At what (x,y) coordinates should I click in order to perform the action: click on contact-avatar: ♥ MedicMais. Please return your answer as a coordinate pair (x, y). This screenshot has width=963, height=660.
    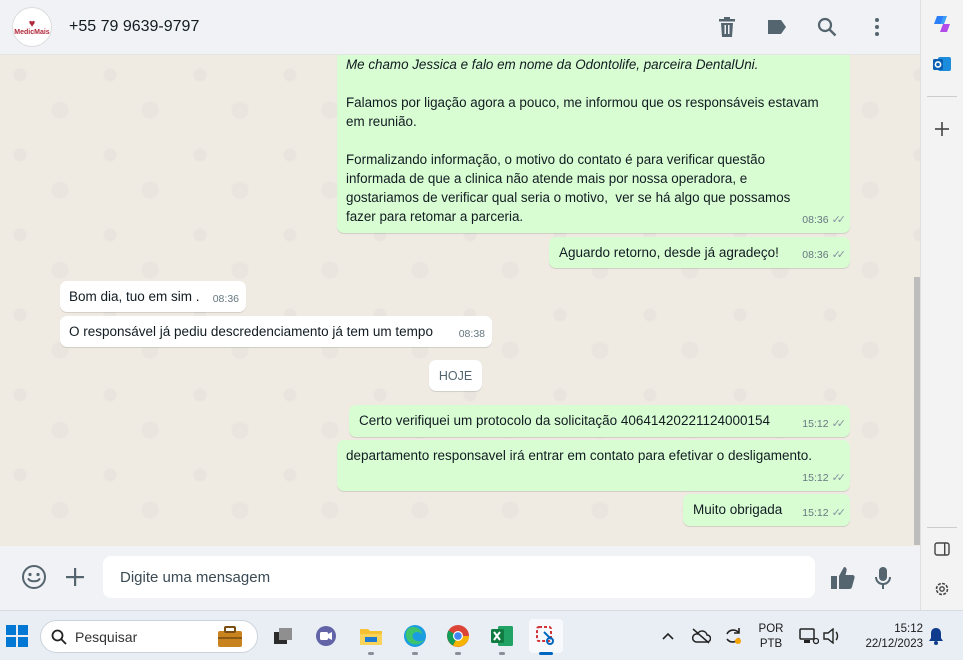
    Looking at the image, I should click on (32, 27).